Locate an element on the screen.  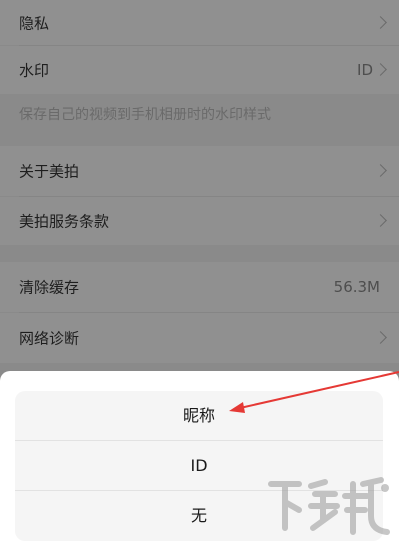
network-label: 网络诊断 is located at coordinates (49, 338).